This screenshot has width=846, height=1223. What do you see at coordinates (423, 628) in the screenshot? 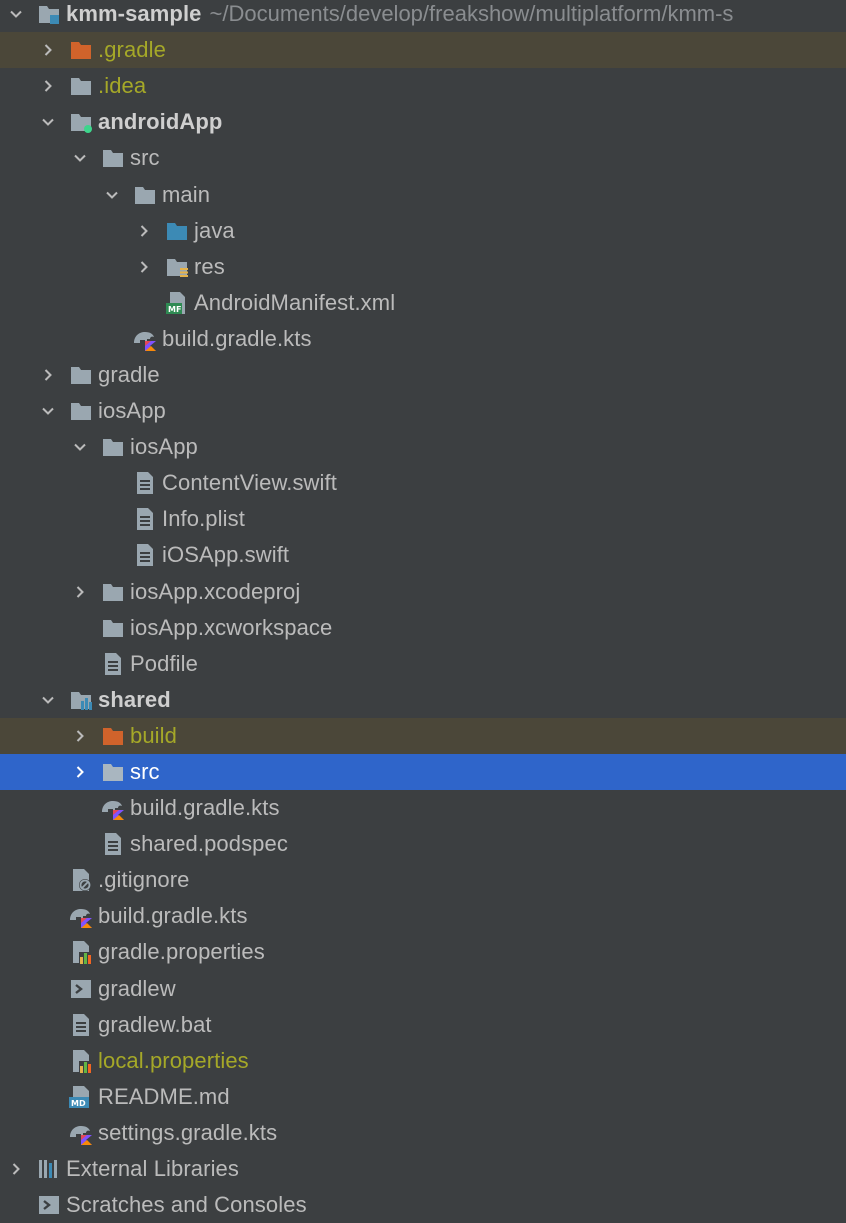
I see `tree-row-xcworkspace: iosApp.xcworkspace` at bounding box center [423, 628].